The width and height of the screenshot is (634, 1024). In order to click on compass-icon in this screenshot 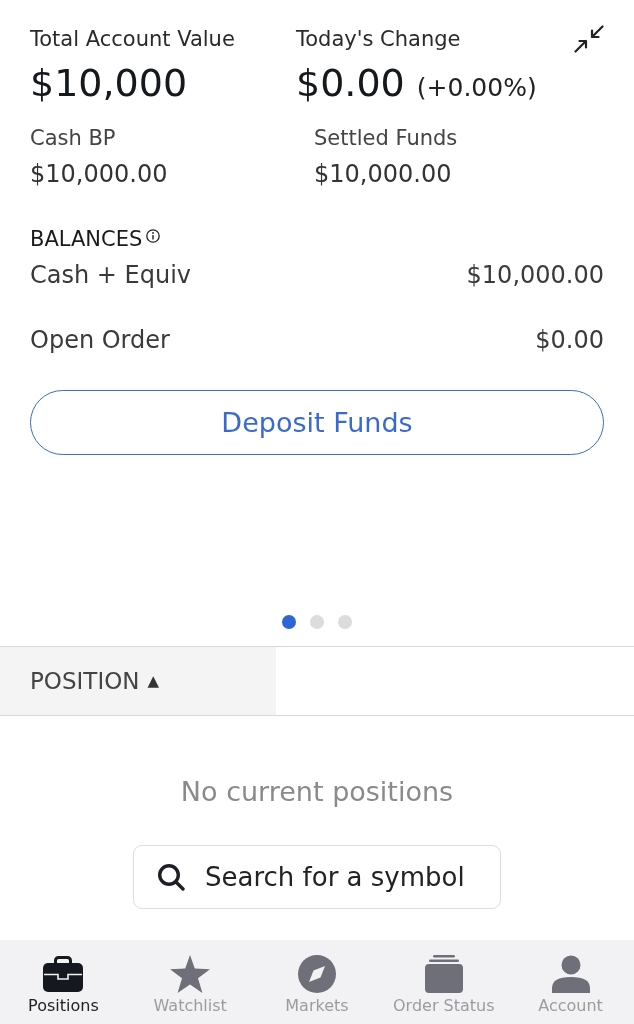, I will do `click(317, 974)`.